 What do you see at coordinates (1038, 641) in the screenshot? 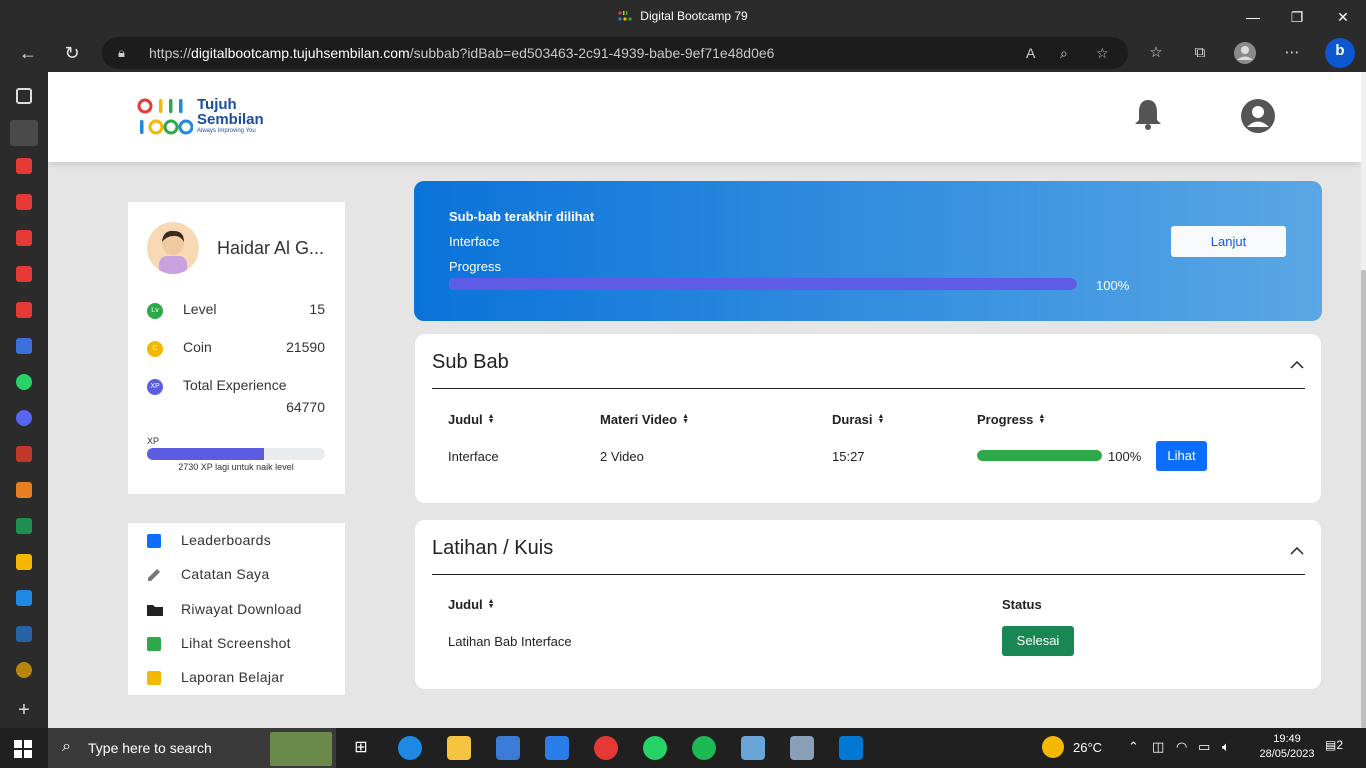
I see `selesai-status-button: Selesai` at bounding box center [1038, 641].